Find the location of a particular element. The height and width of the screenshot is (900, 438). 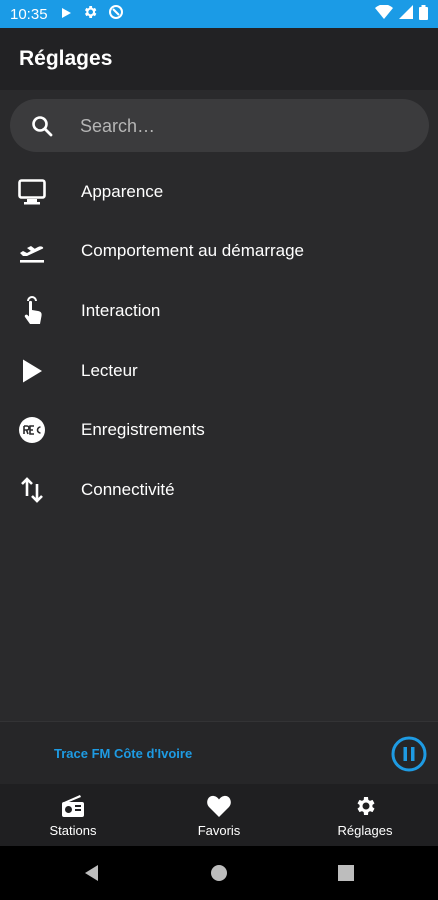

now-playing-station: Trace FM Côte d'Ivoire is located at coordinates (123, 753).